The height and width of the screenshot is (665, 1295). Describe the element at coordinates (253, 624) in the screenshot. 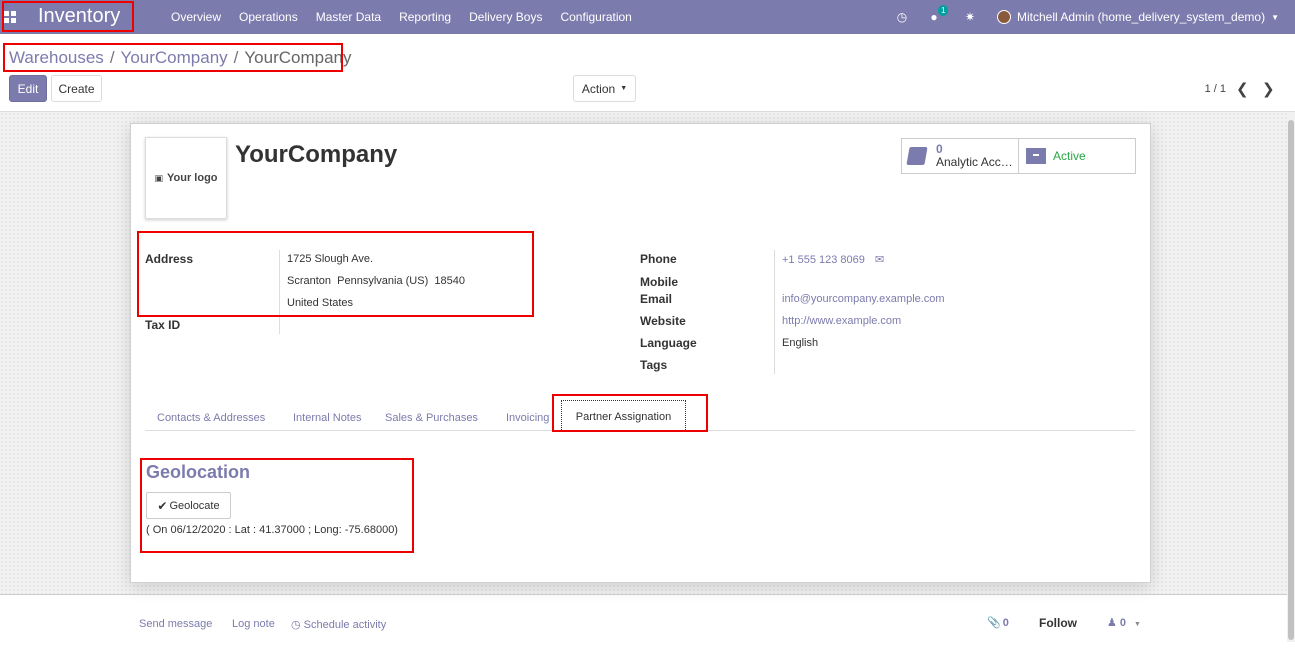

I see `log-note-link: Log note` at that location.